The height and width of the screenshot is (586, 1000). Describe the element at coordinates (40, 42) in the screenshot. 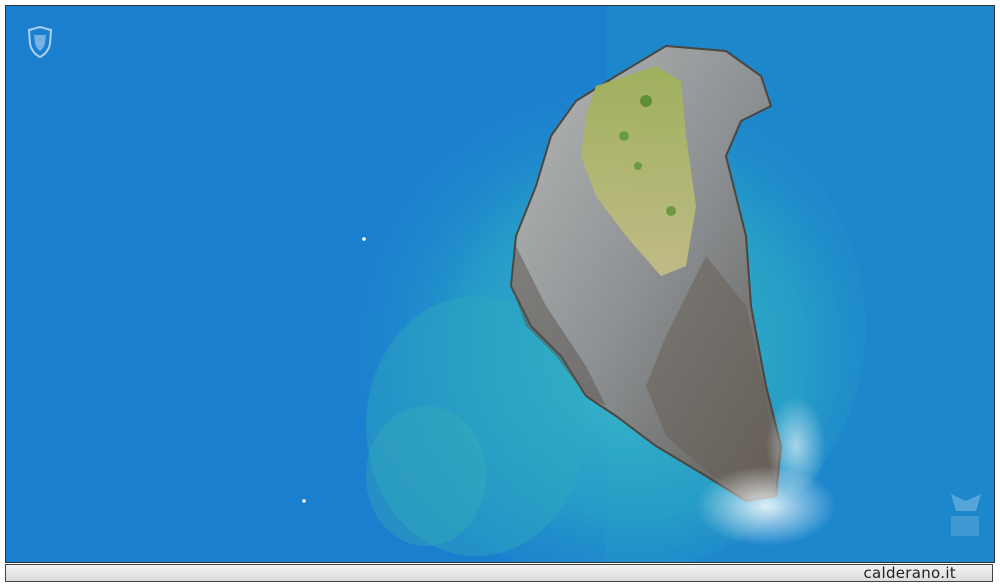

I see `crest-logo-icon` at that location.